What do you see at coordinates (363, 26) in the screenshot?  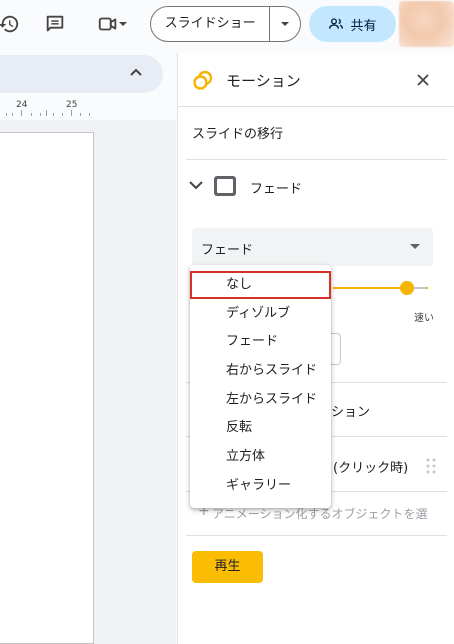 I see `share-label: 共有` at bounding box center [363, 26].